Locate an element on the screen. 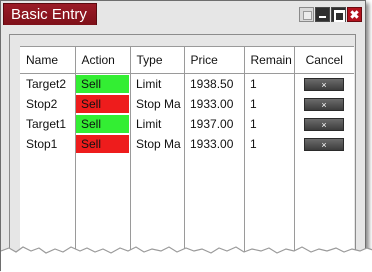  column-header-action: Action is located at coordinates (102, 60).